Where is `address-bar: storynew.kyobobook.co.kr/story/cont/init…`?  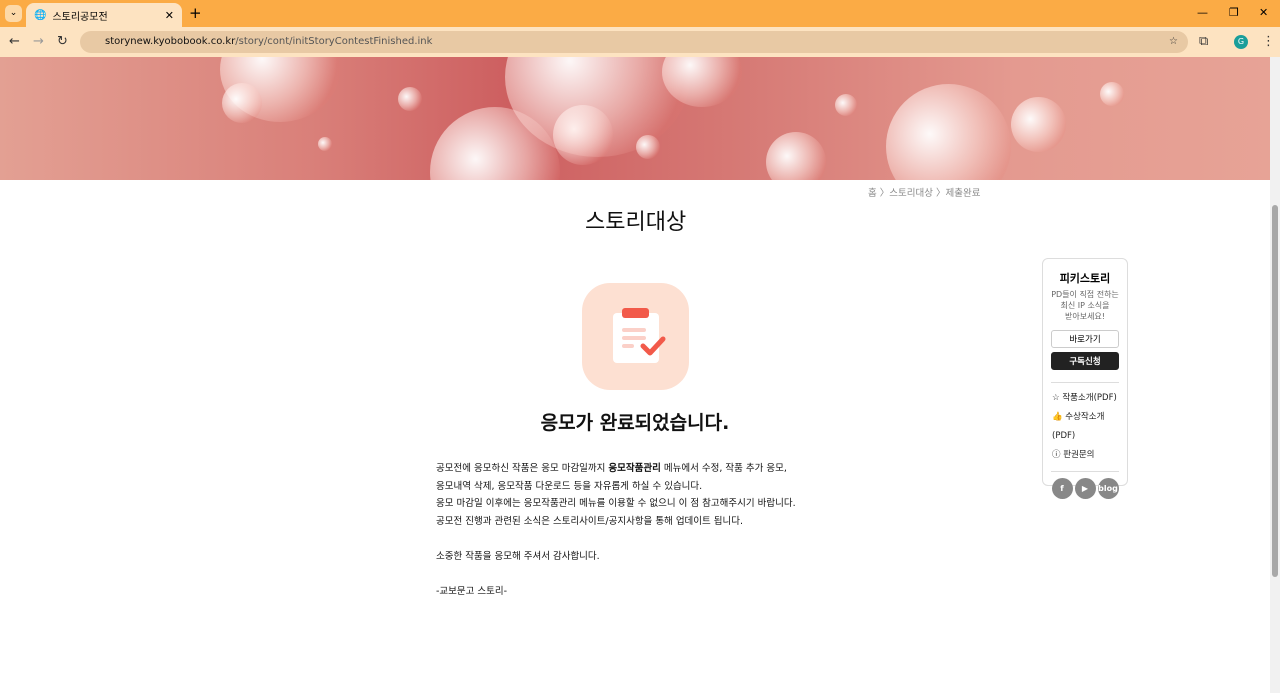 address-bar: storynew.kyobobook.co.kr/story/cont/init… is located at coordinates (634, 42).